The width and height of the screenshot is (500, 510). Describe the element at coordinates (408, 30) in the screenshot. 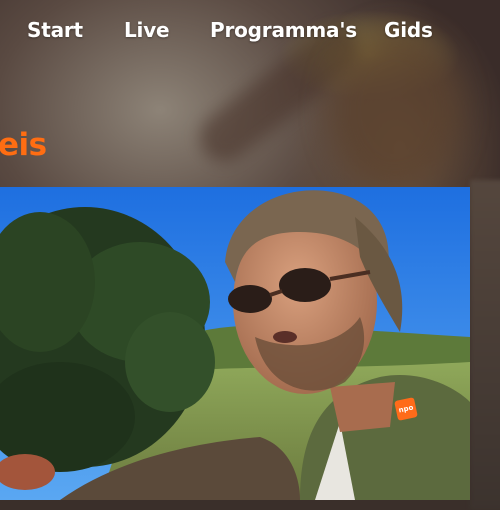

I see `nav-item-gids: Gids` at that location.